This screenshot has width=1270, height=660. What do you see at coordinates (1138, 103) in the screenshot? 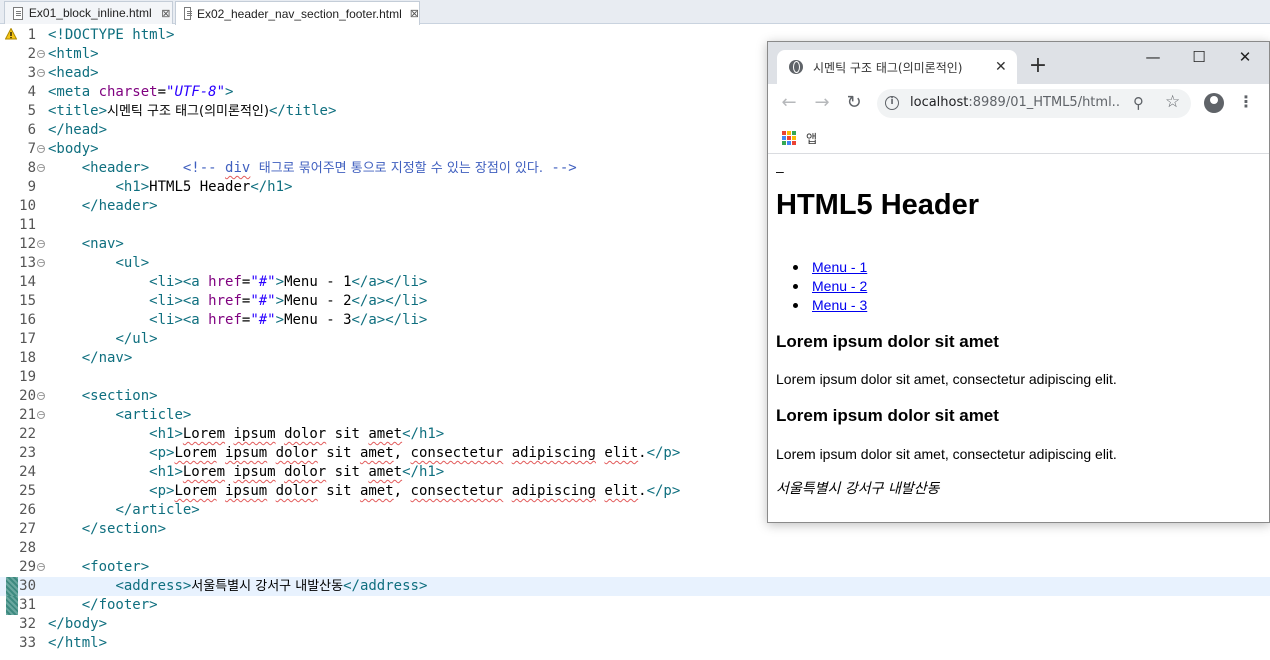
I see `zoom-icon: ⚲` at bounding box center [1138, 103].